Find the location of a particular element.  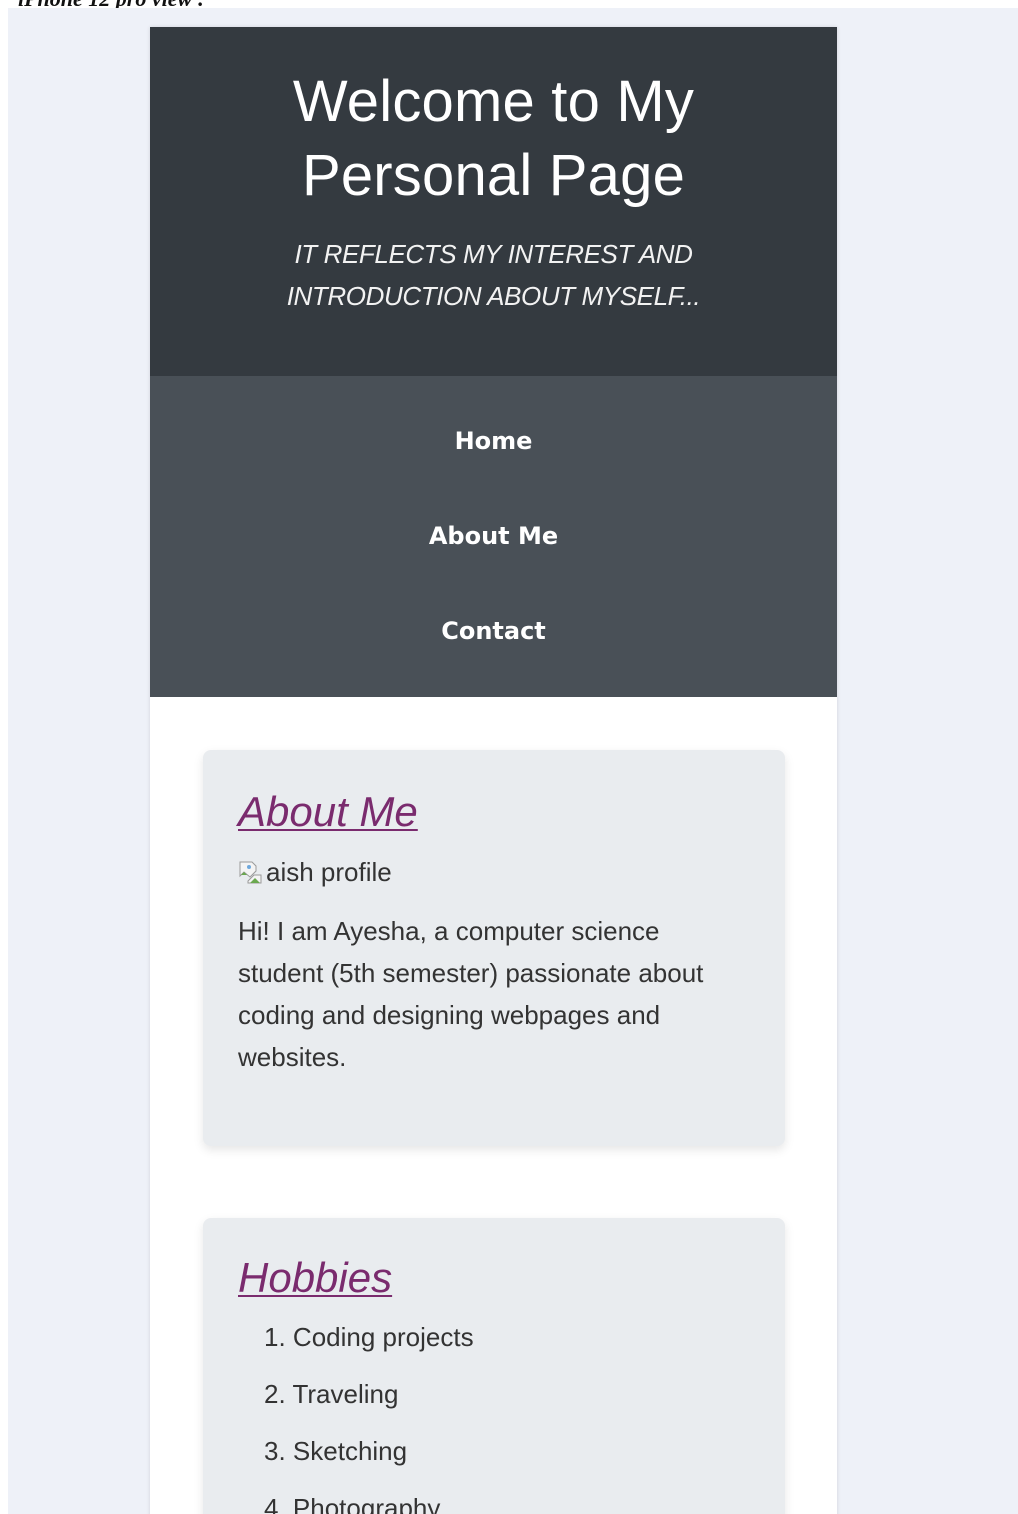

nav-link-home: Home is located at coordinates (493, 441).